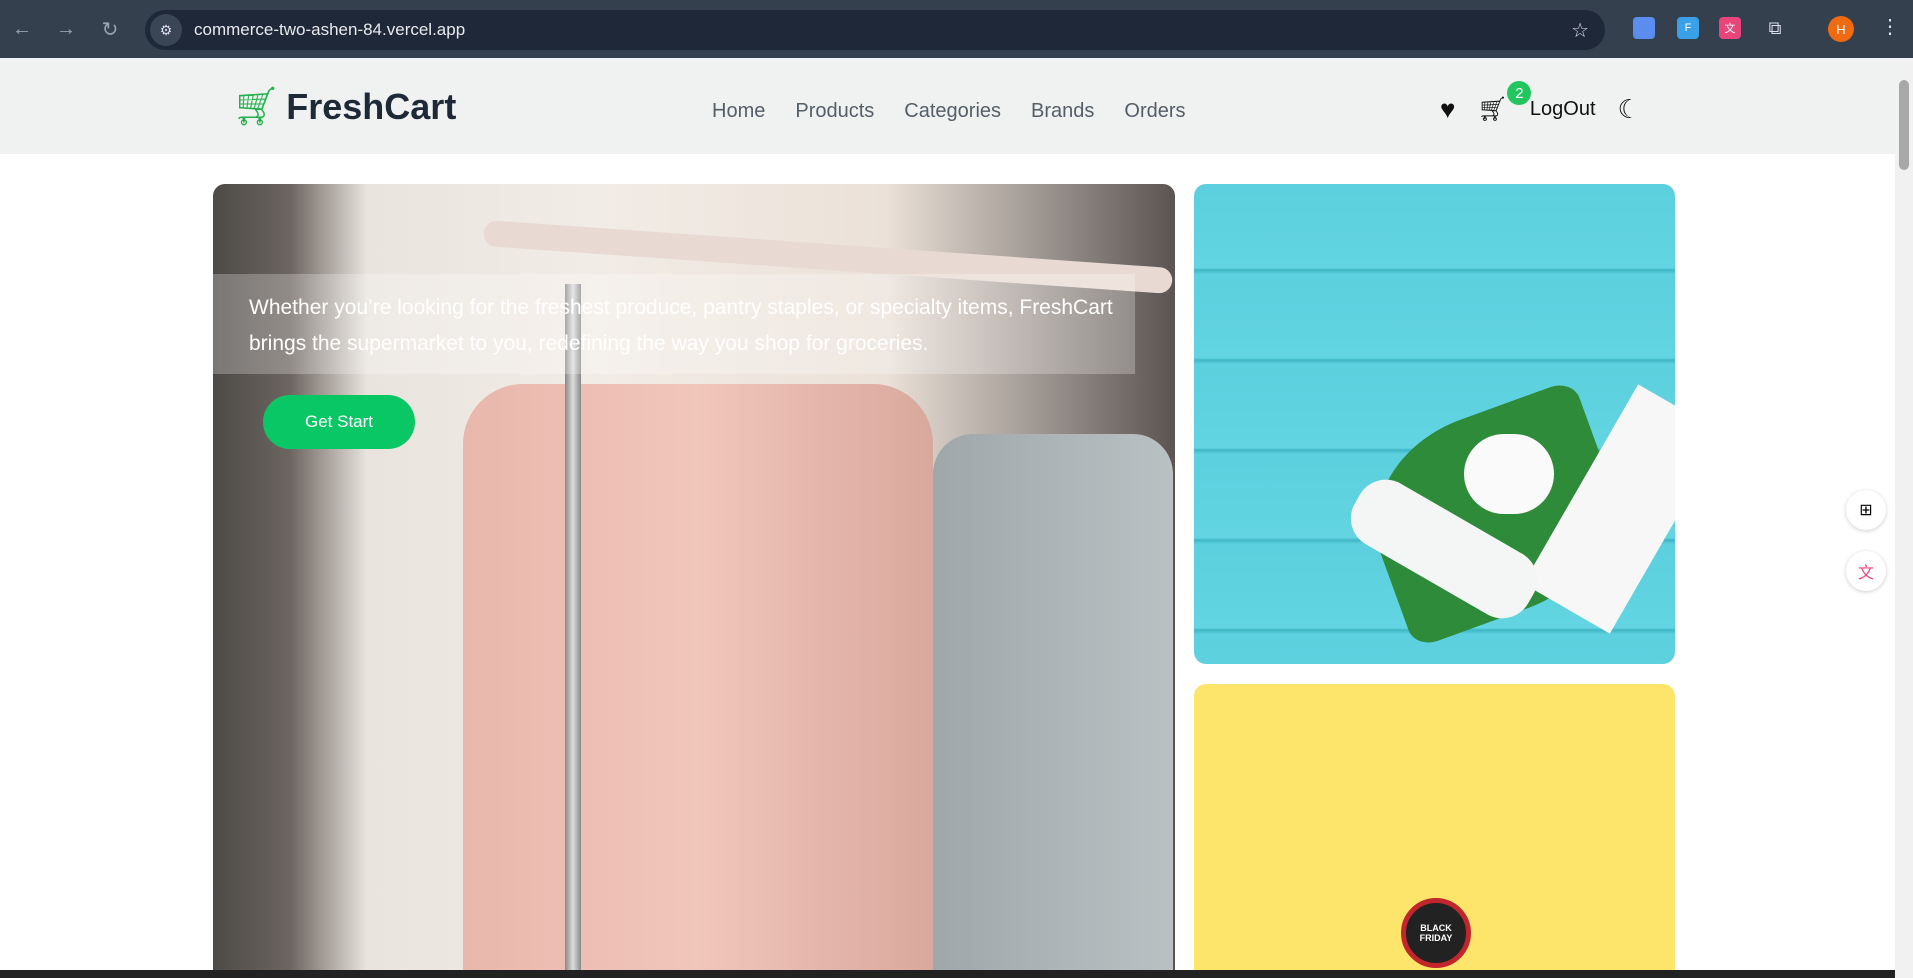 This screenshot has height=978, width=1913. Describe the element at coordinates (22, 29) in the screenshot. I see `back-icon: ←` at that location.